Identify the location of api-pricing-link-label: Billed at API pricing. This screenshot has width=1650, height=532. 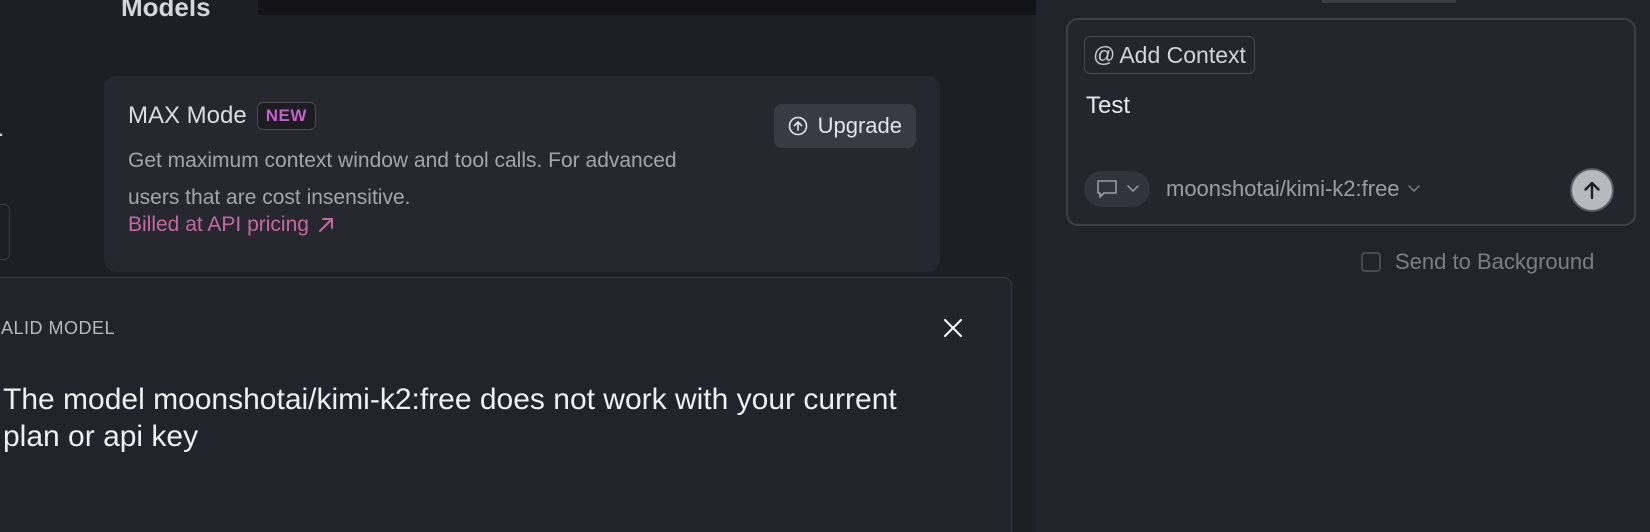
(218, 224).